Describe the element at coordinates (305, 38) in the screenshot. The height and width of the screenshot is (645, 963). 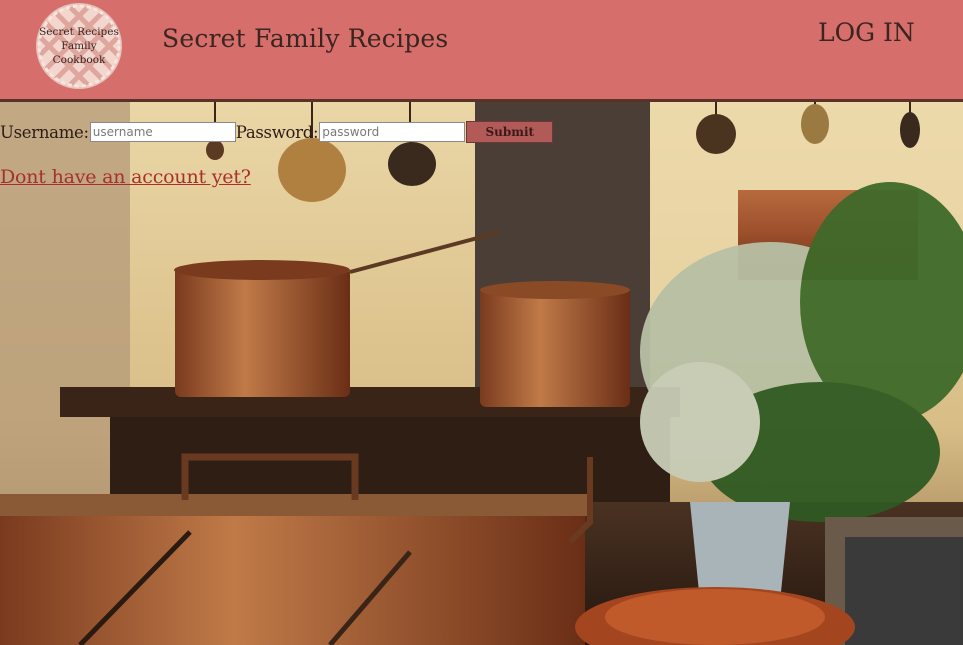
I see `site-title: Secret Family Recipes` at that location.